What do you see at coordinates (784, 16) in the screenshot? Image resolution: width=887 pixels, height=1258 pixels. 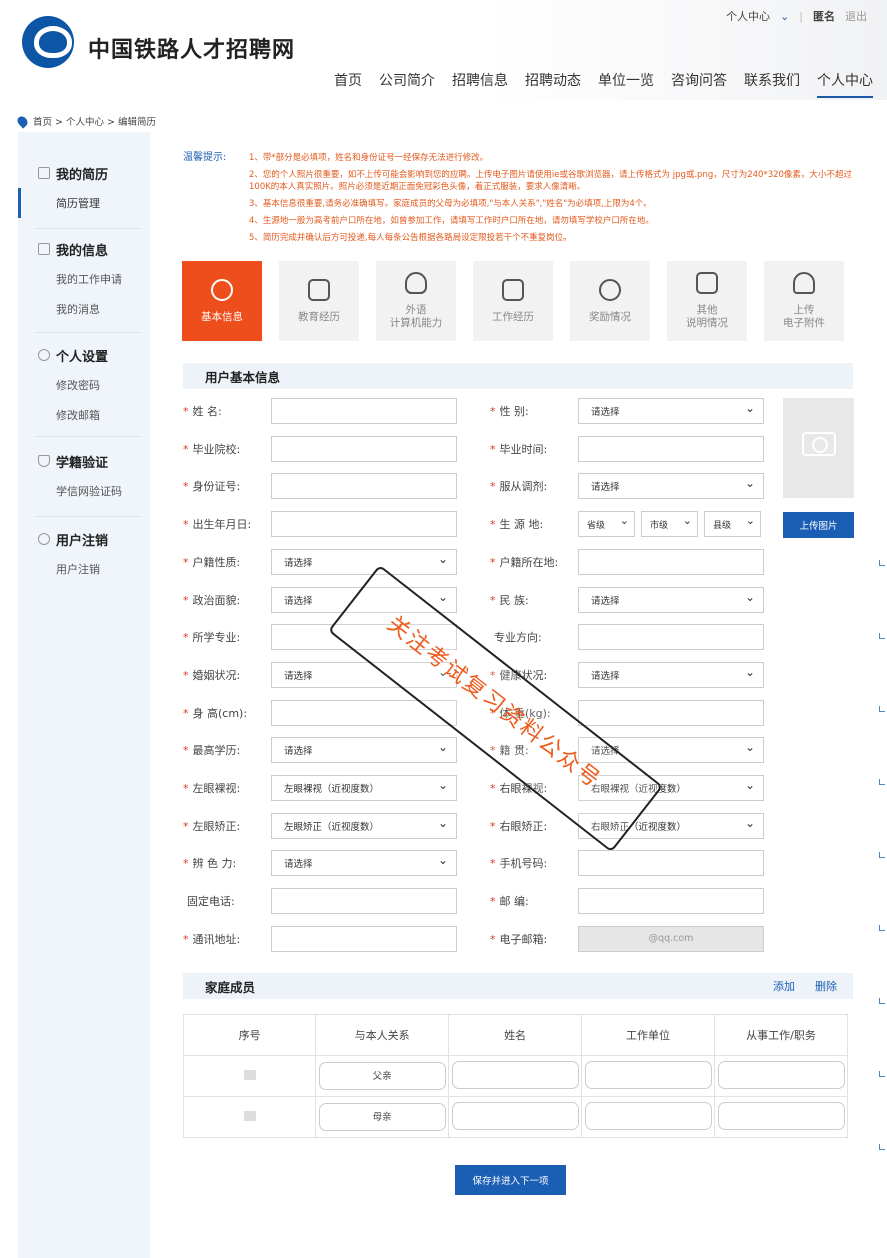 I see `chevron-down-icon: ⌄` at bounding box center [784, 16].